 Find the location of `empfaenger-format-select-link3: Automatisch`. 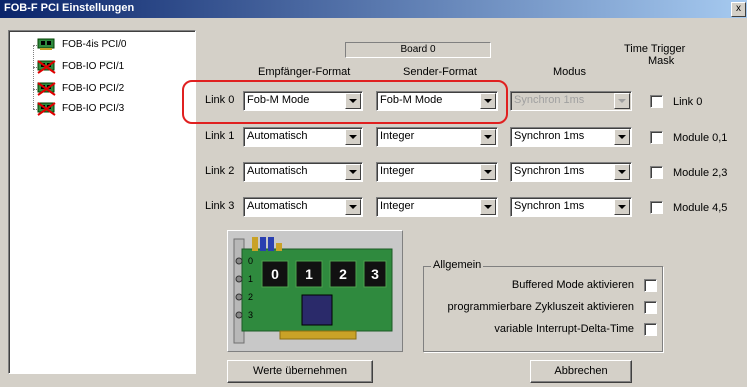

empfaenger-format-select-link3: Automatisch is located at coordinates (303, 207).